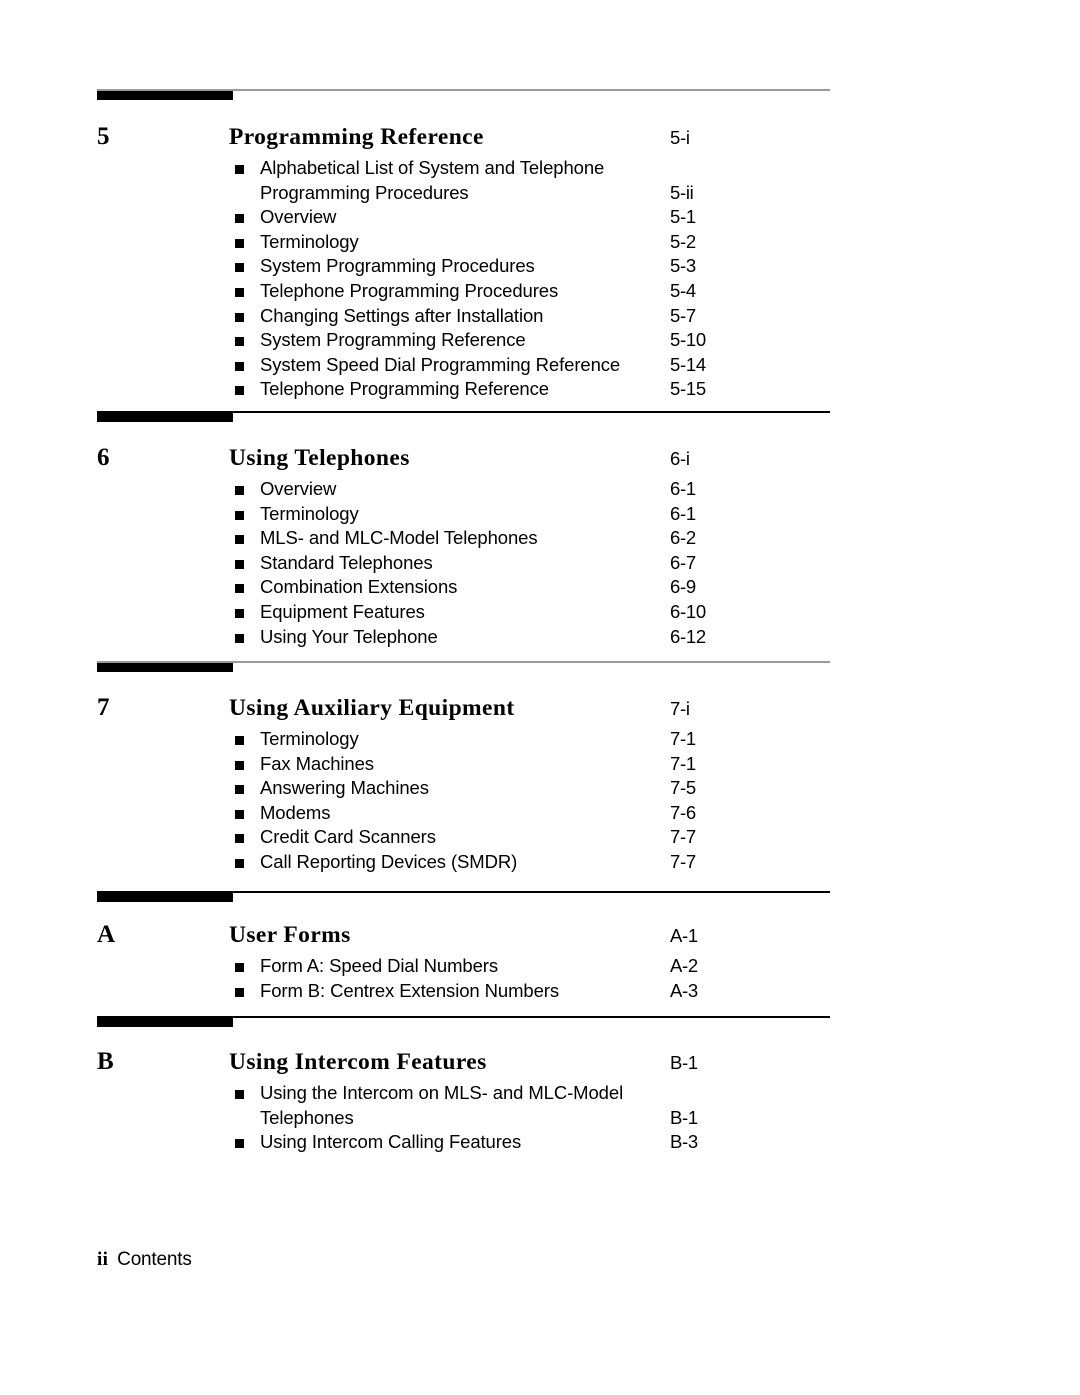  I want to click on chapter-title: User Forms, so click(290, 935).